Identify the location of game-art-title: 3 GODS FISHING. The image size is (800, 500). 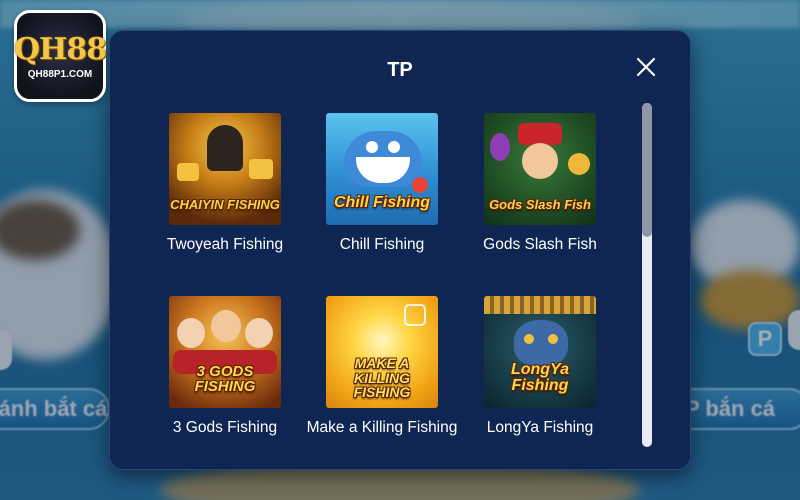
(225, 379).